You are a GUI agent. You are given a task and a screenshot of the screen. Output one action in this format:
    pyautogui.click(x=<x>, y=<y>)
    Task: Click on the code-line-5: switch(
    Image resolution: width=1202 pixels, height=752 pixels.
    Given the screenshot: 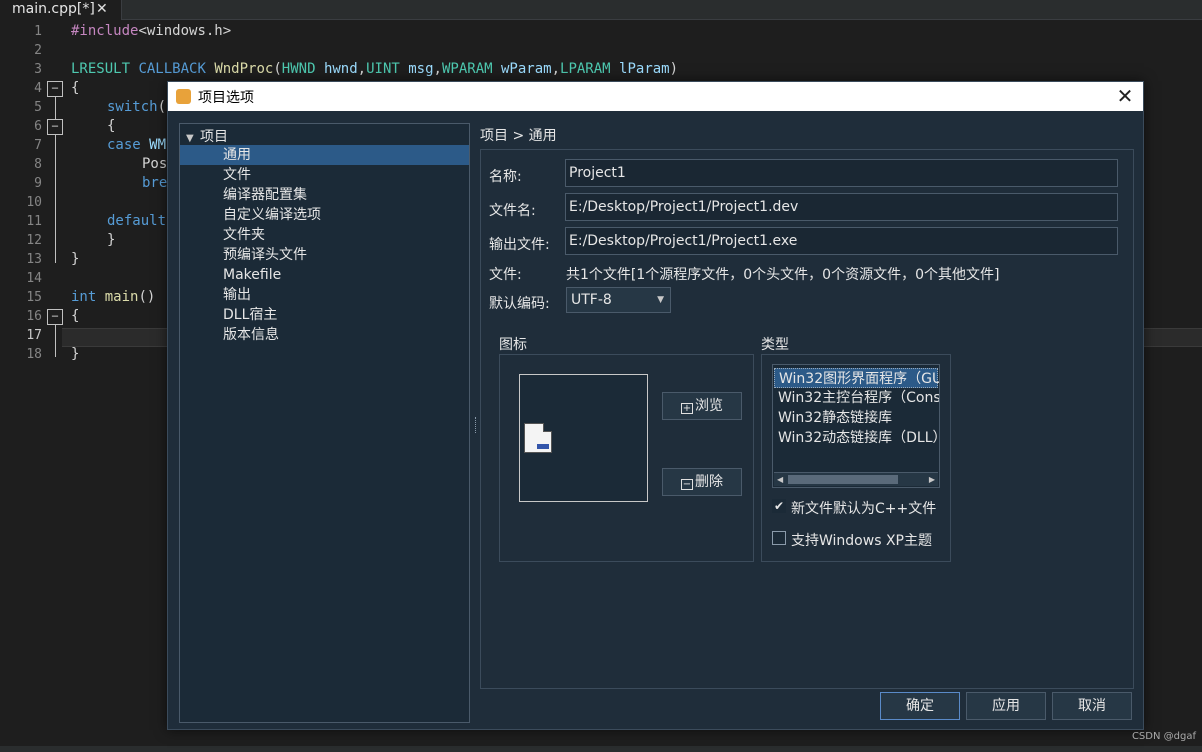 What is the action you would take?
    pyautogui.click(x=137, y=107)
    